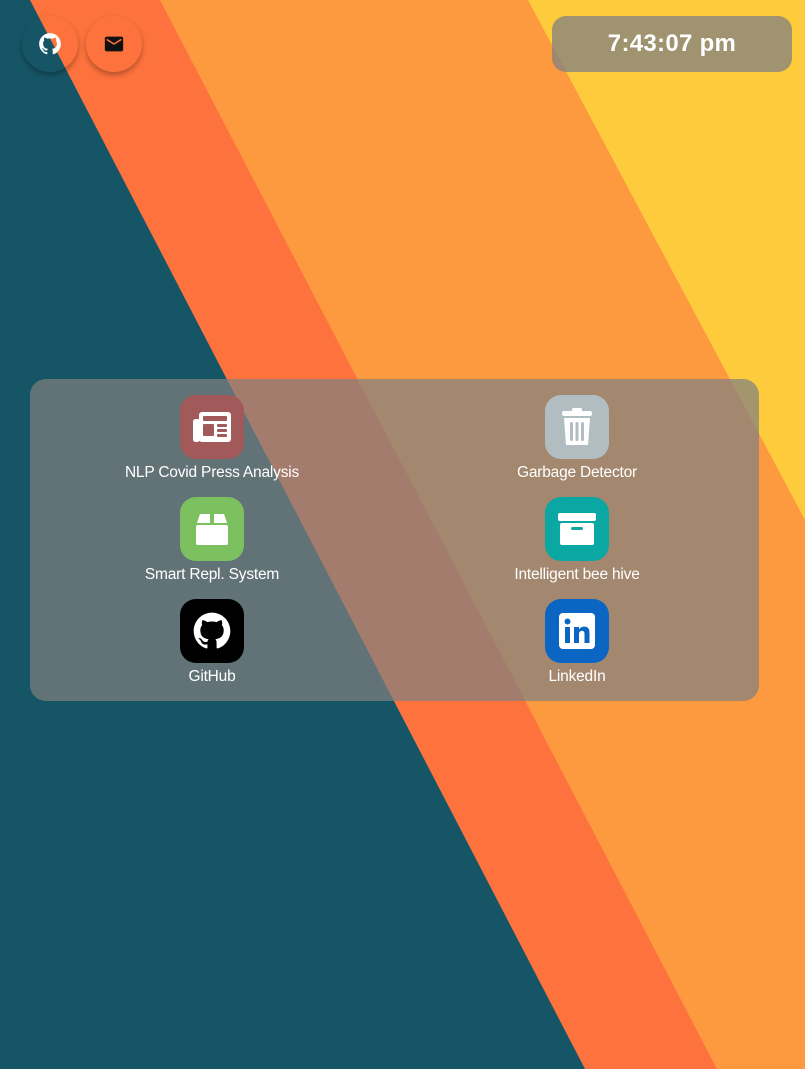 The image size is (805, 1069). Describe the element at coordinates (212, 676) in the screenshot. I see `app-label: GitHub` at that location.